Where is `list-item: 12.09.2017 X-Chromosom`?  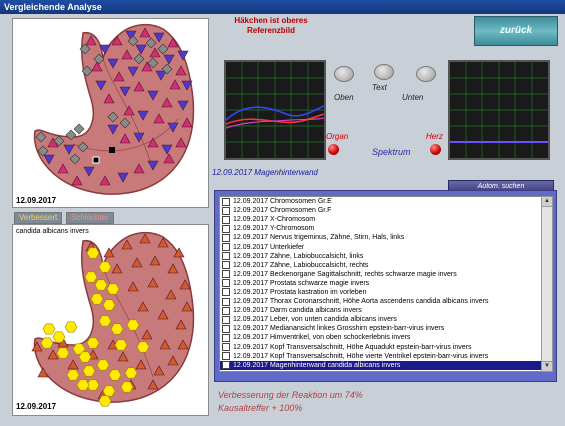
list-item: 12.09.2017 X-Chromosom is located at coordinates (380, 219).